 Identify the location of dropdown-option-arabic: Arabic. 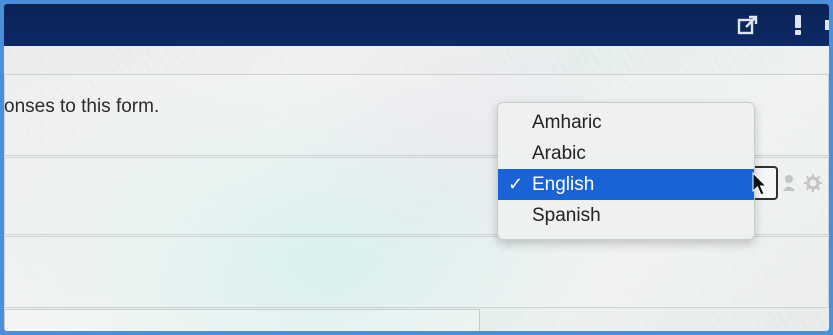
(626, 153).